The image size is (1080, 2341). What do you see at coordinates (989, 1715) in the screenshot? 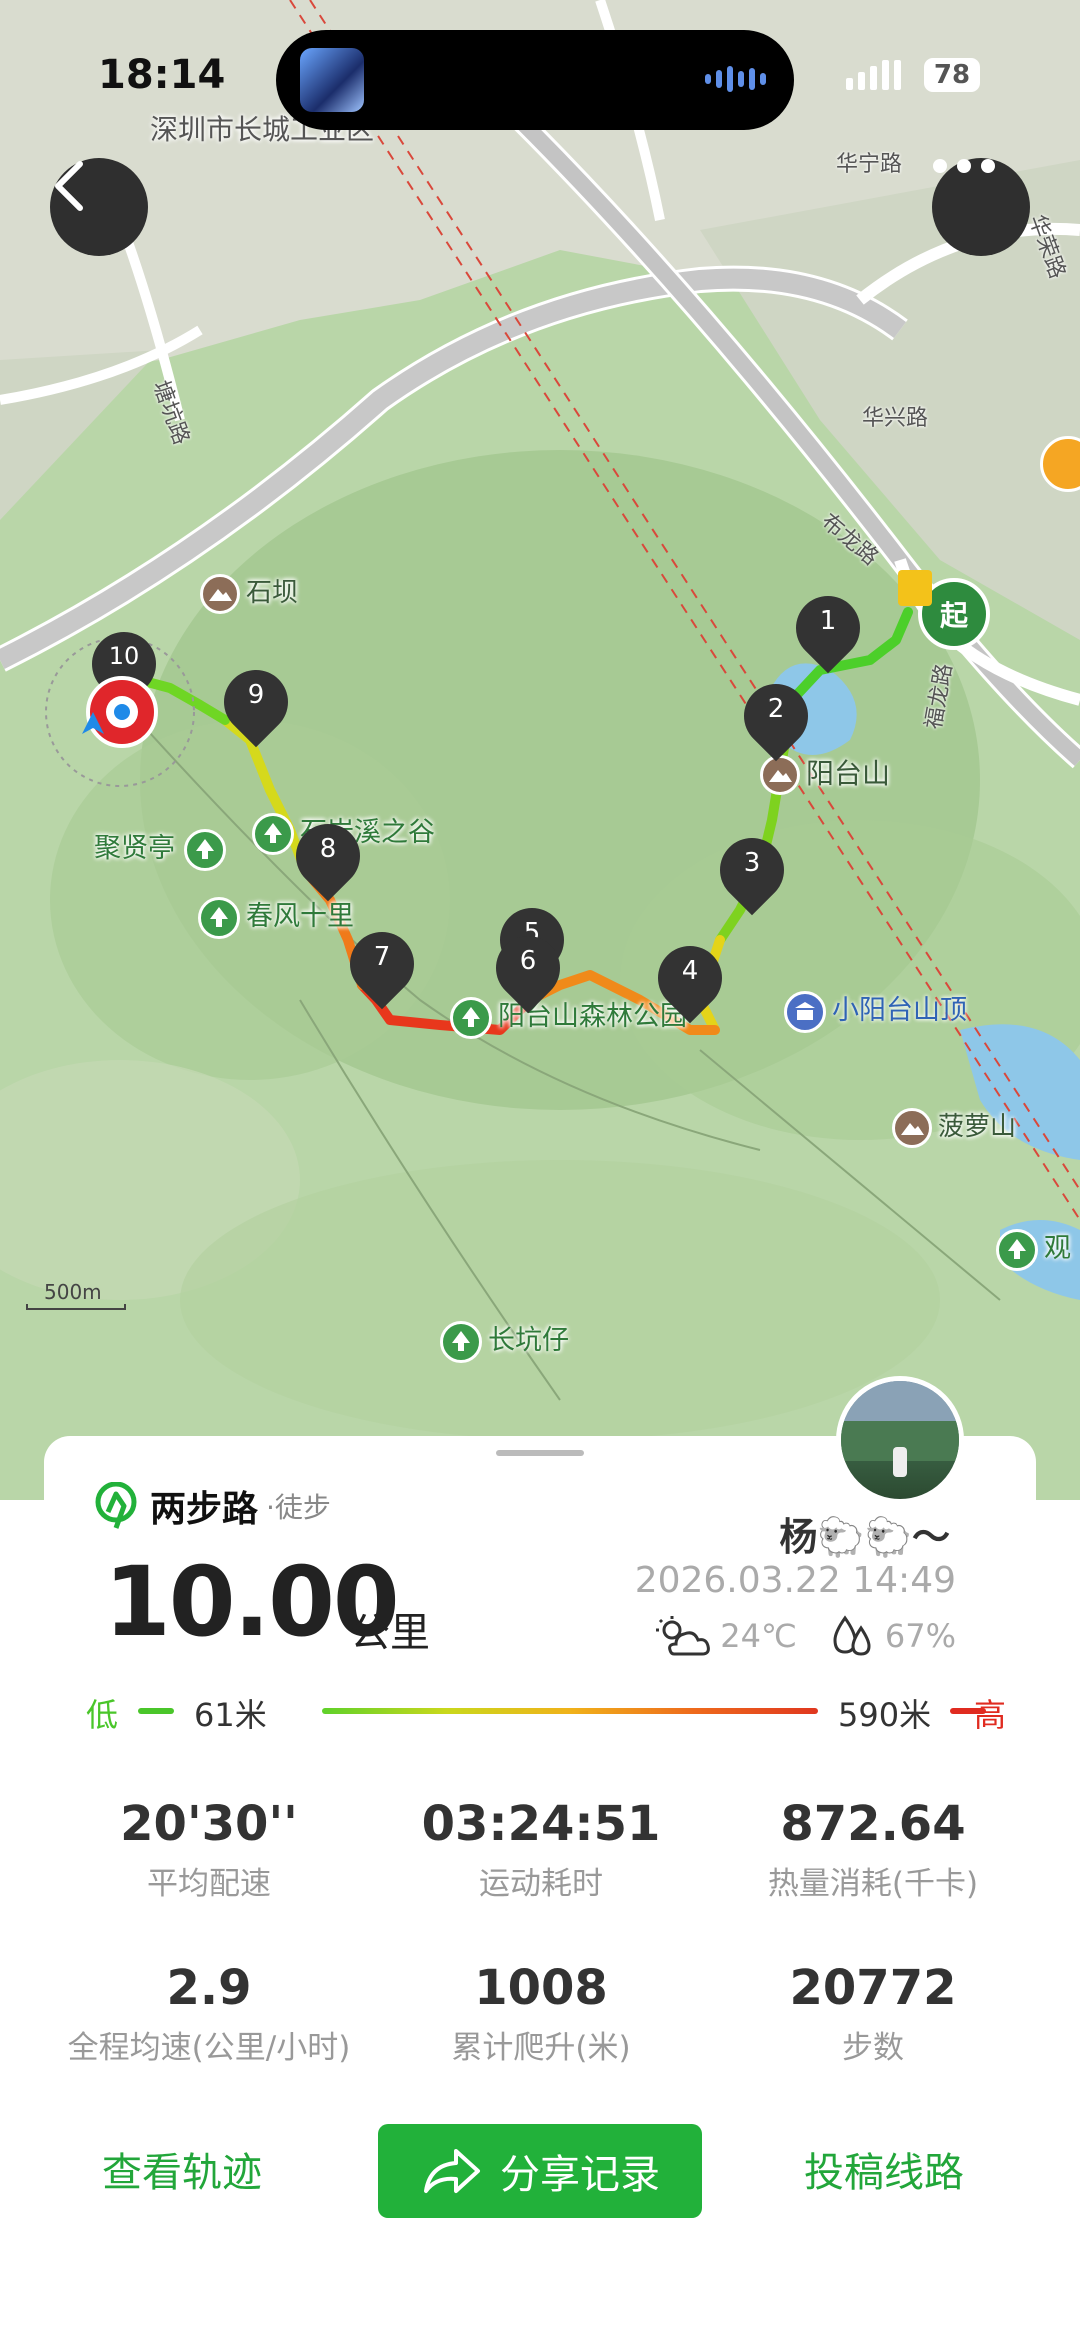
I see `elevation-high-label: 高` at bounding box center [989, 1715].